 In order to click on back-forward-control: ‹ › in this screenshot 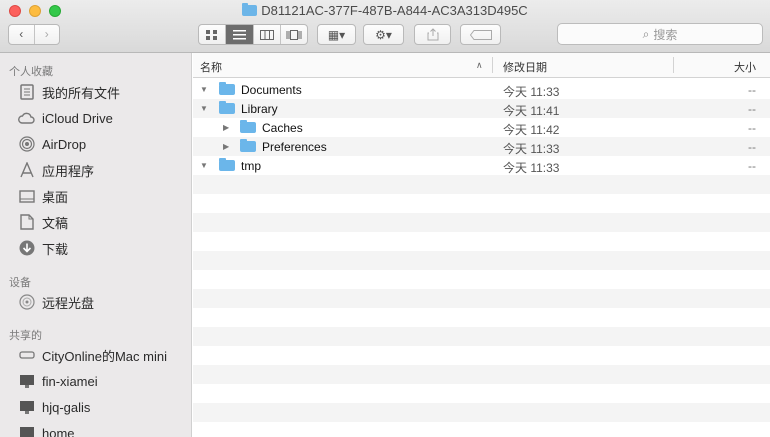, I will do `click(34, 34)`.